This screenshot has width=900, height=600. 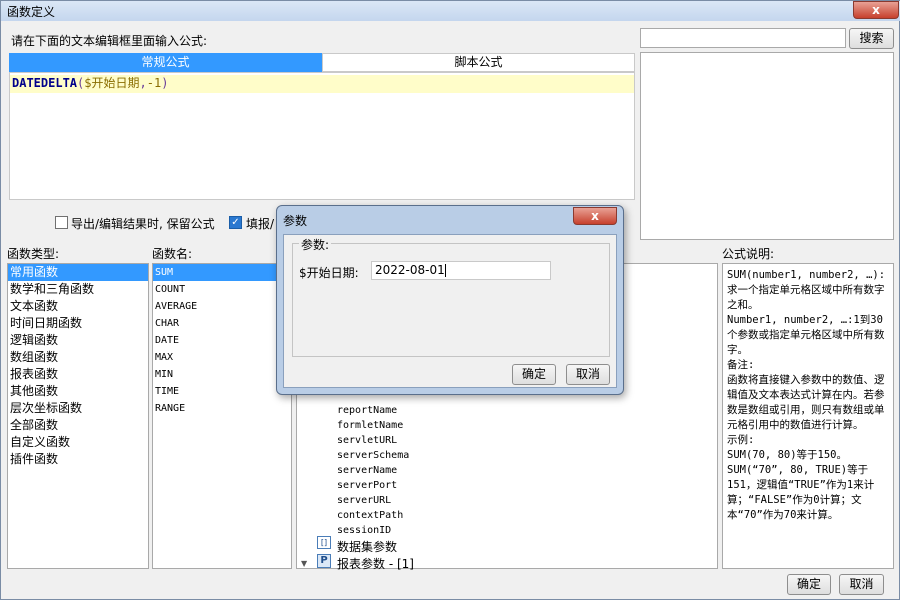 I want to click on description-line: SUM(70, 80)等于150。, so click(x=787, y=455).